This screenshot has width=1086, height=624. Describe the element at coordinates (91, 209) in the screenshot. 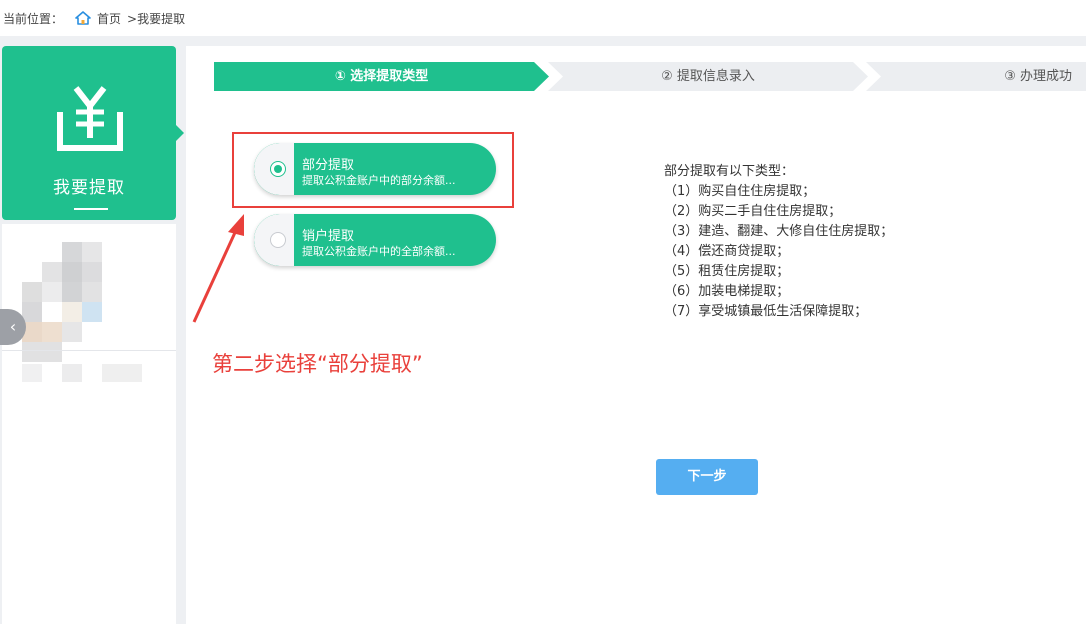

I see `active-indicator` at that location.